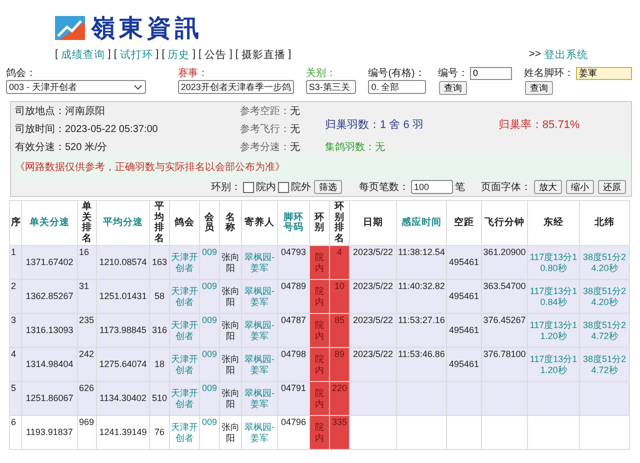 The width and height of the screenshot is (640, 463). I want to click on number-input: 0, so click(491, 73).